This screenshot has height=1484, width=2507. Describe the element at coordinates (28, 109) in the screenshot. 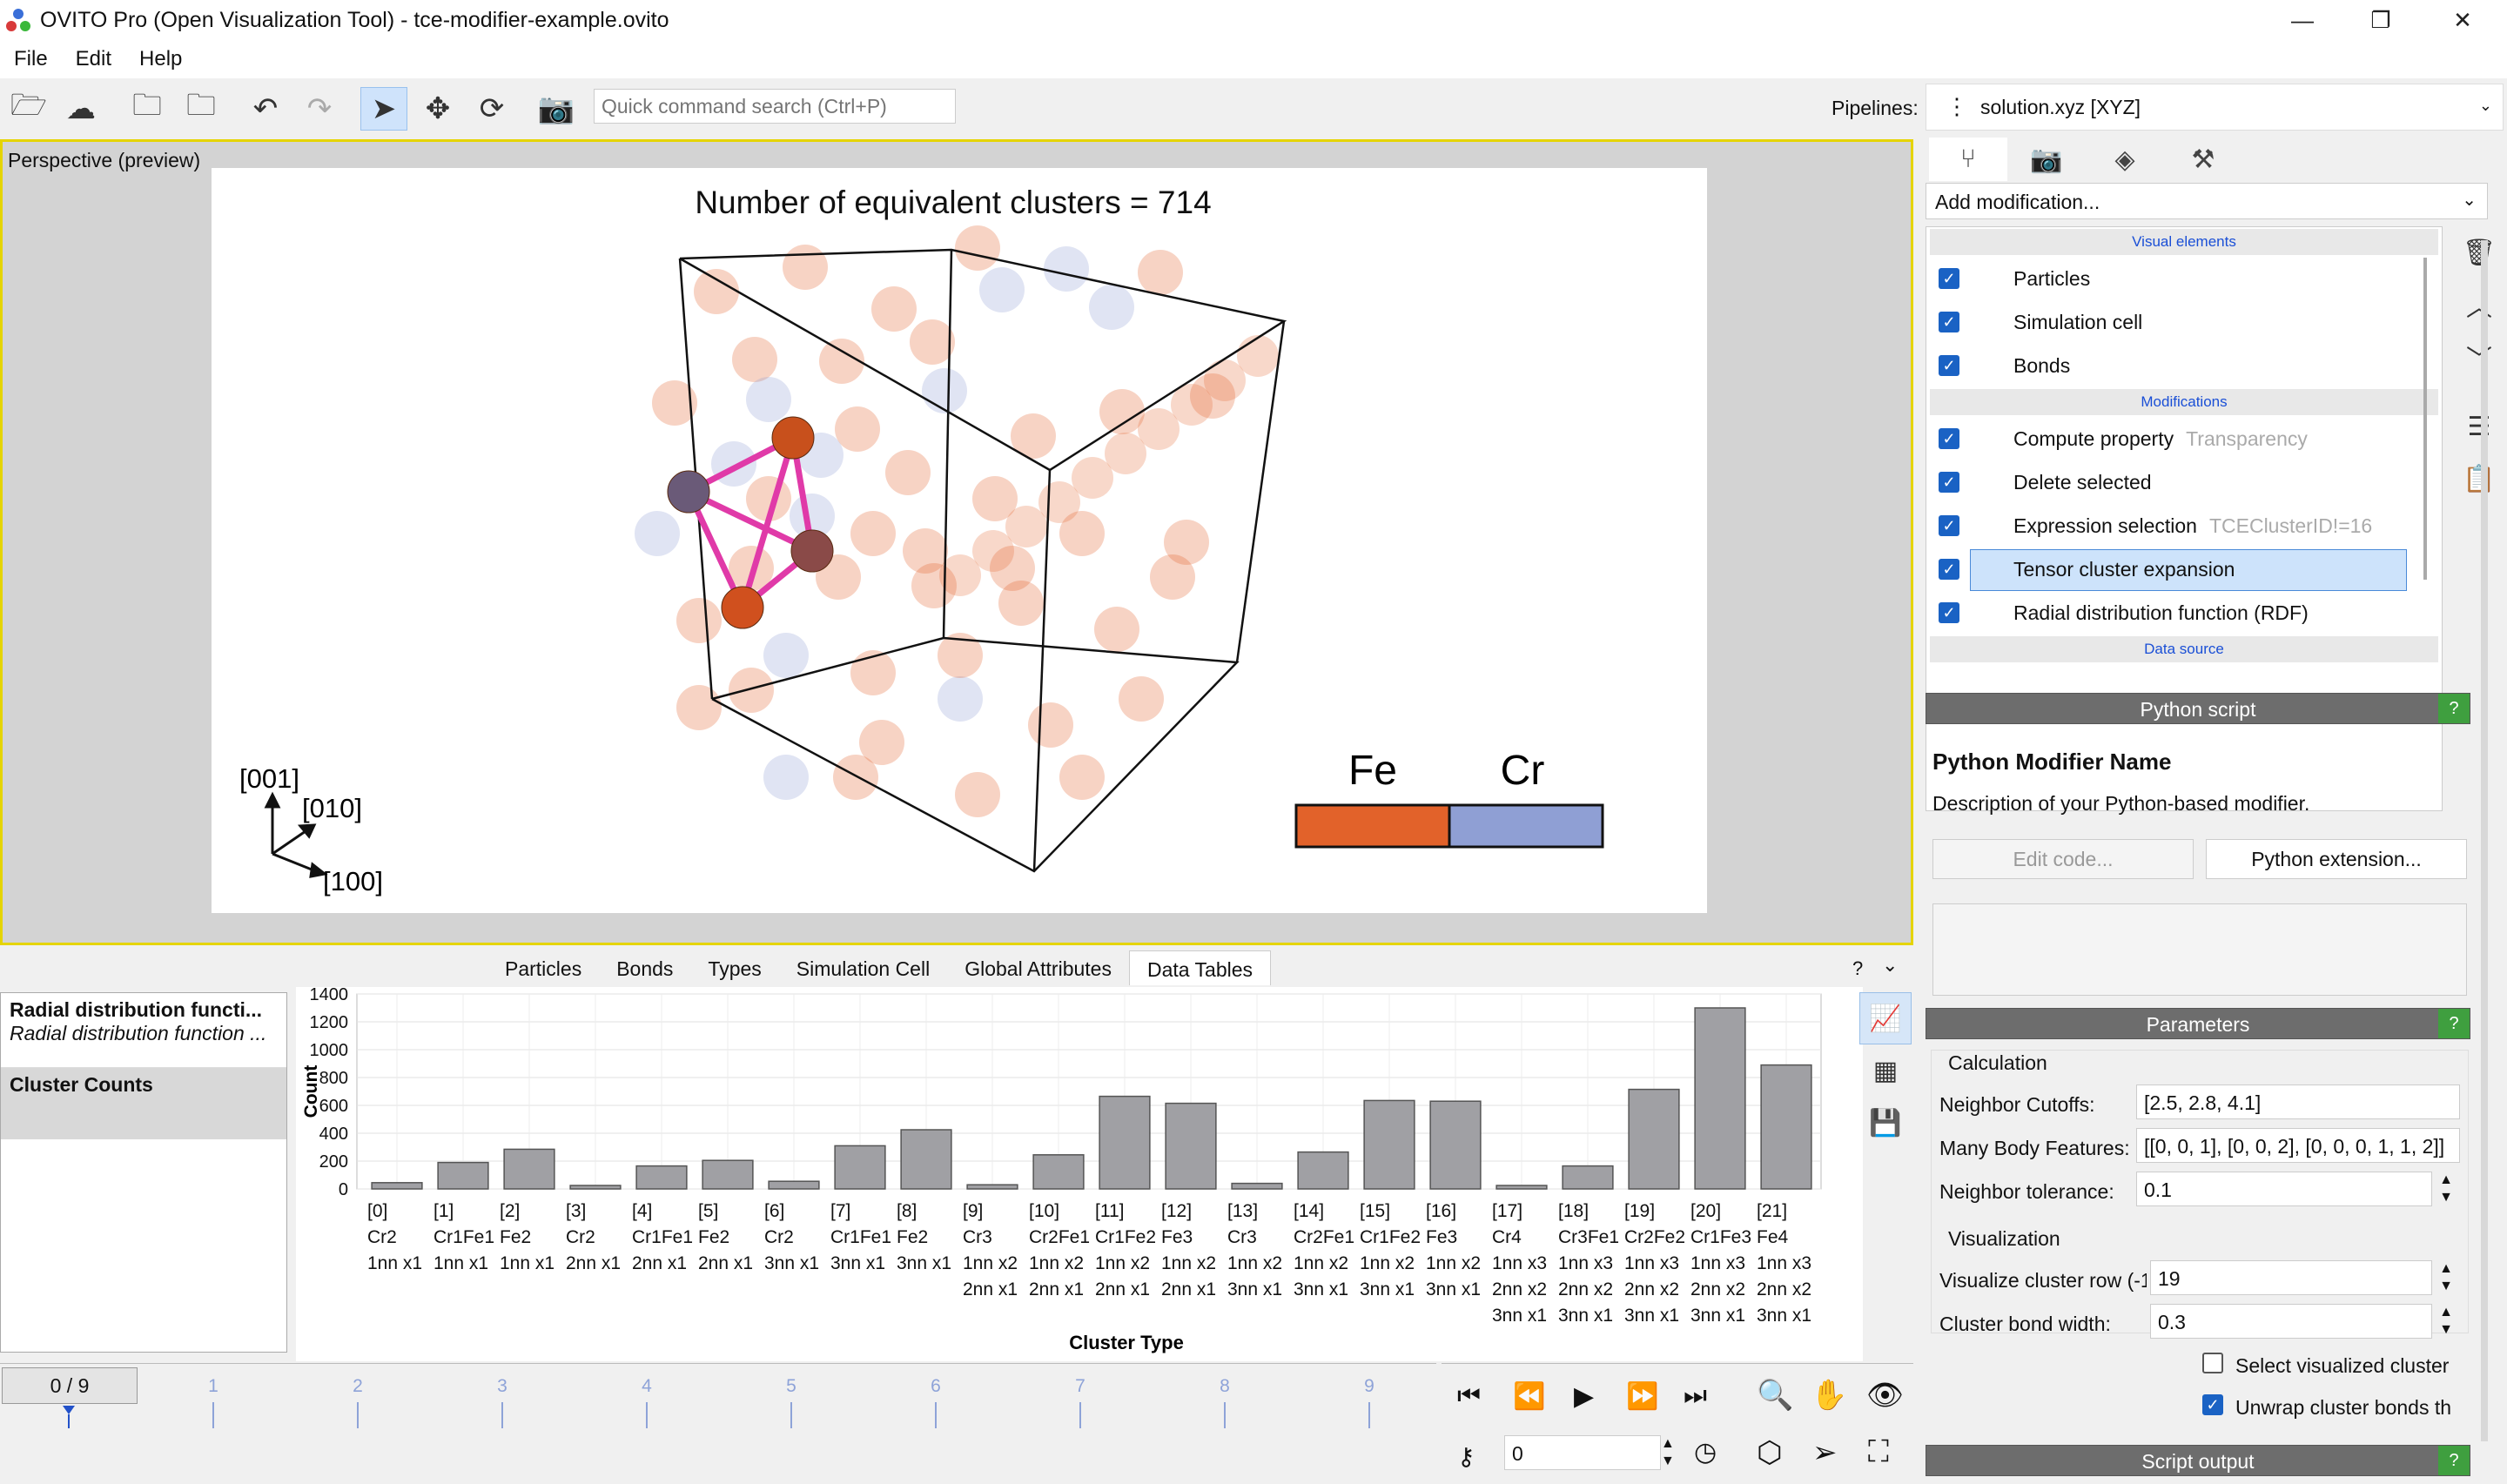

I see `open-file-icon: 🗁` at that location.